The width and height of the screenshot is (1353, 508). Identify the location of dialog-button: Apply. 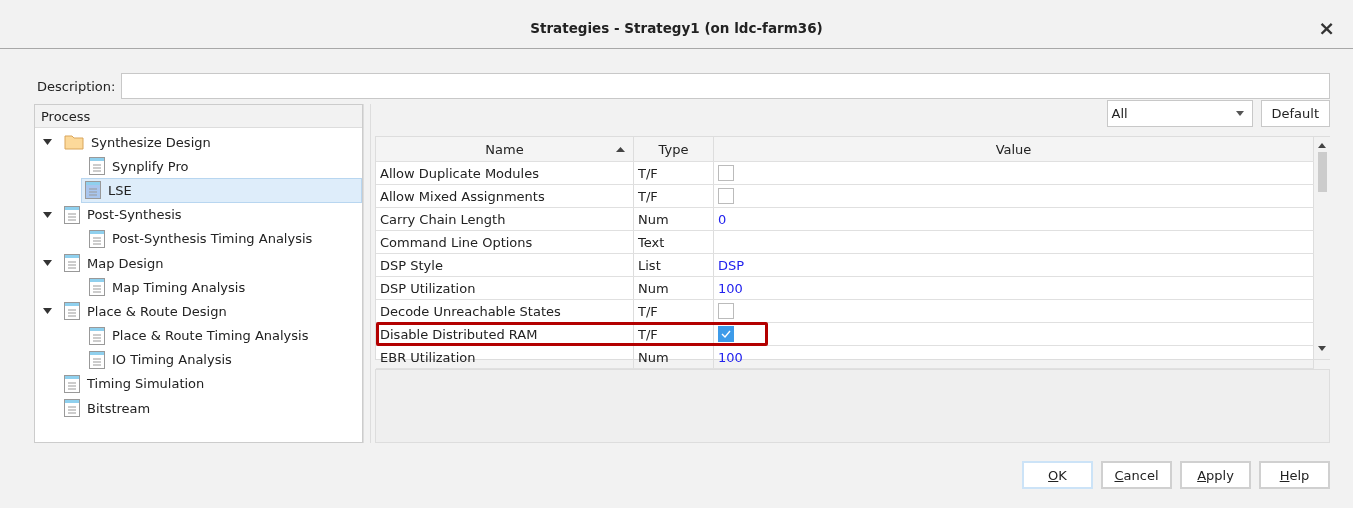
(1215, 475).